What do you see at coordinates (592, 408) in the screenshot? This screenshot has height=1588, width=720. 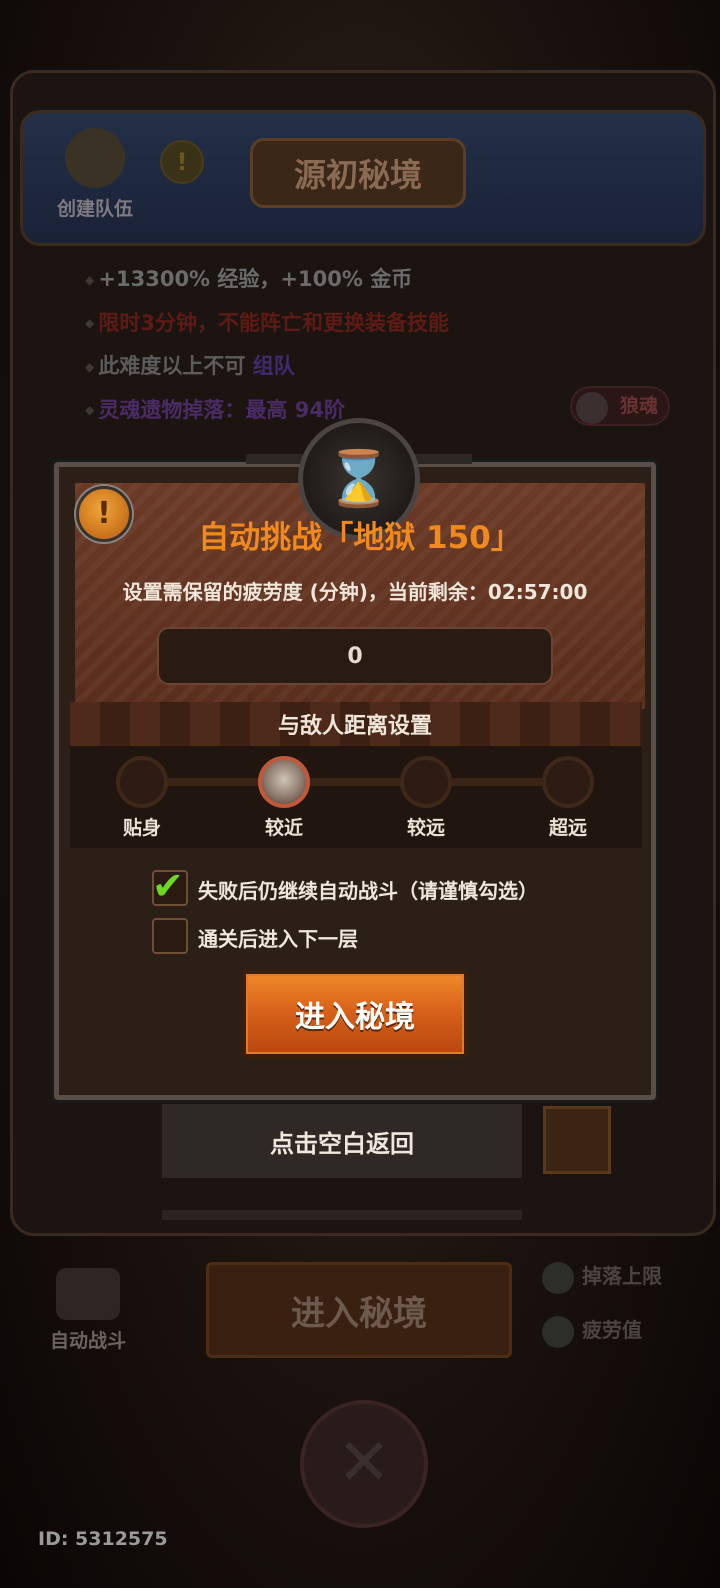 I see `wolf-icon` at bounding box center [592, 408].